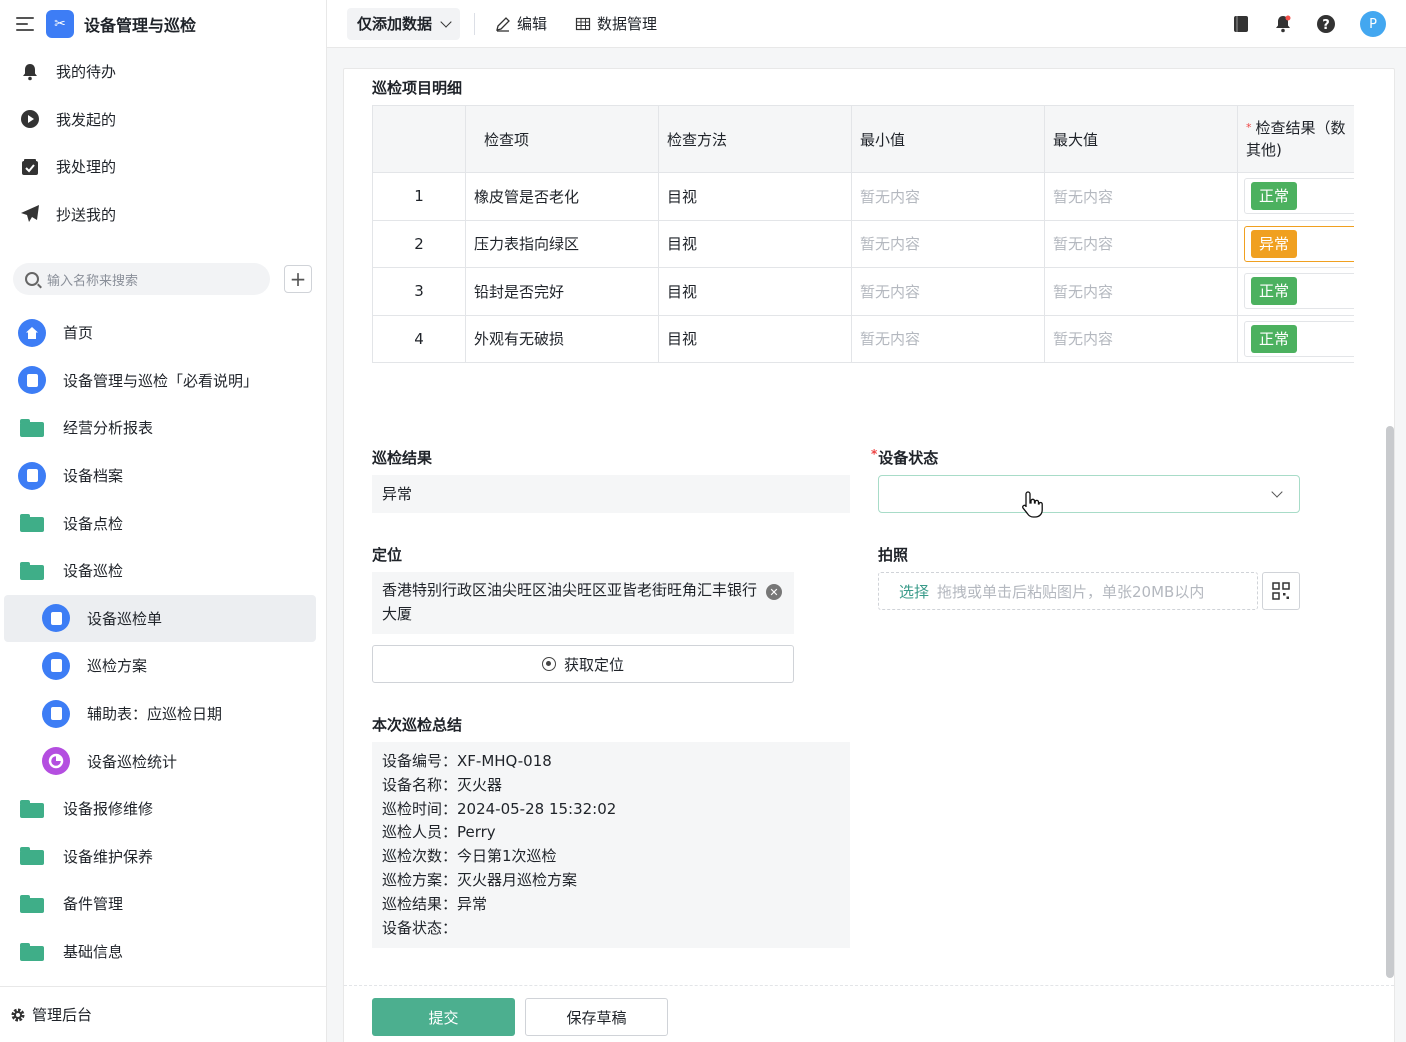 This screenshot has height=1042, width=1406. What do you see at coordinates (78, 333) in the screenshot?
I see `sidebar-item-label: 首页` at bounding box center [78, 333].